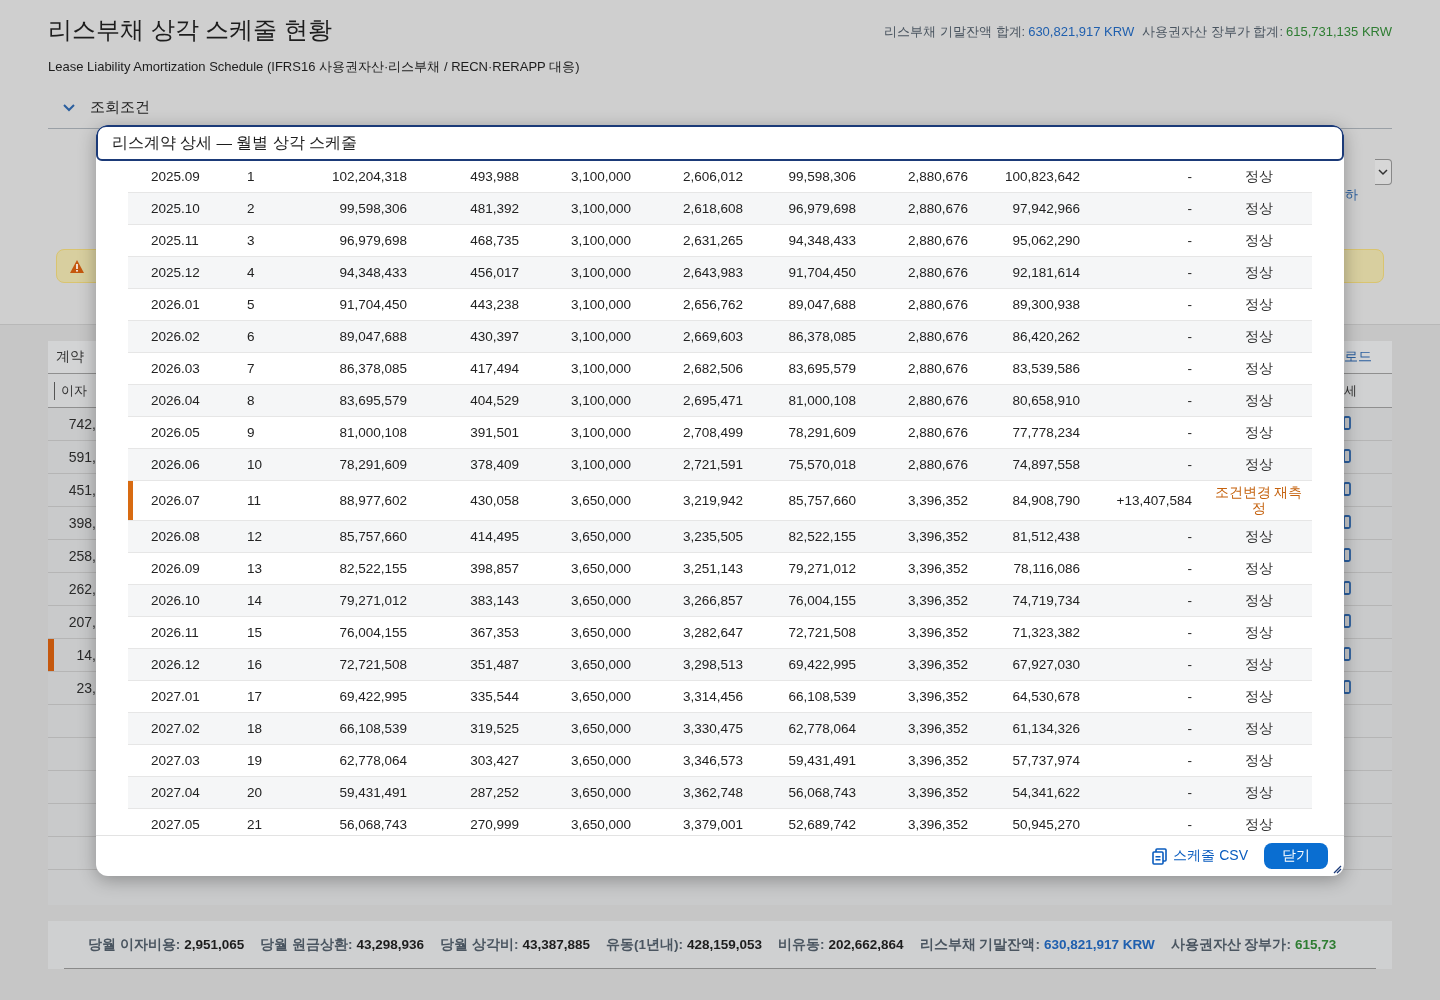  Describe the element at coordinates (81, 490) in the screenshot. I see `table-cell-text: 451,` at that location.